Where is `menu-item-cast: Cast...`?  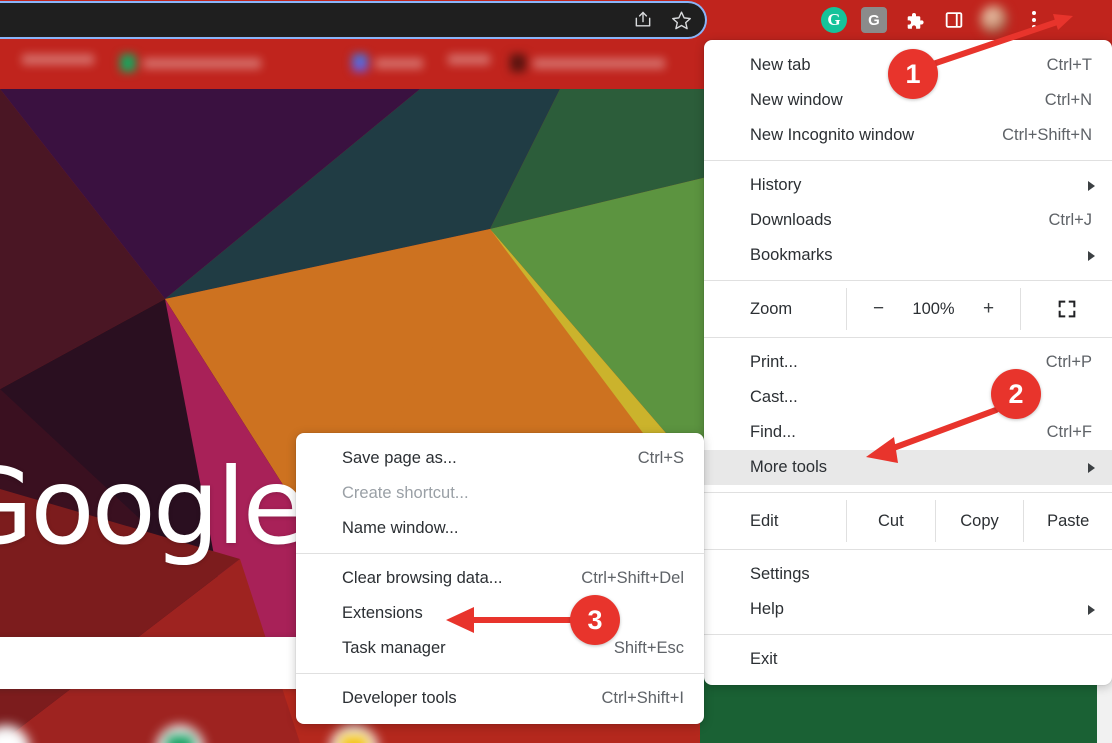 menu-item-cast: Cast... is located at coordinates (908, 397).